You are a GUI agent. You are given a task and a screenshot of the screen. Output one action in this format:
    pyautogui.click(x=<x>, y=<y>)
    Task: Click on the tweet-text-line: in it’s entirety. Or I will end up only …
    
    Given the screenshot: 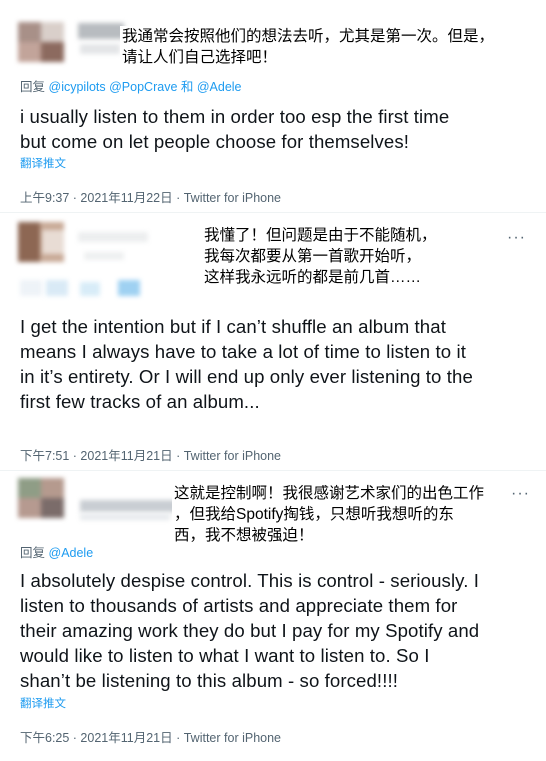 What is the action you would take?
    pyautogui.click(x=246, y=376)
    